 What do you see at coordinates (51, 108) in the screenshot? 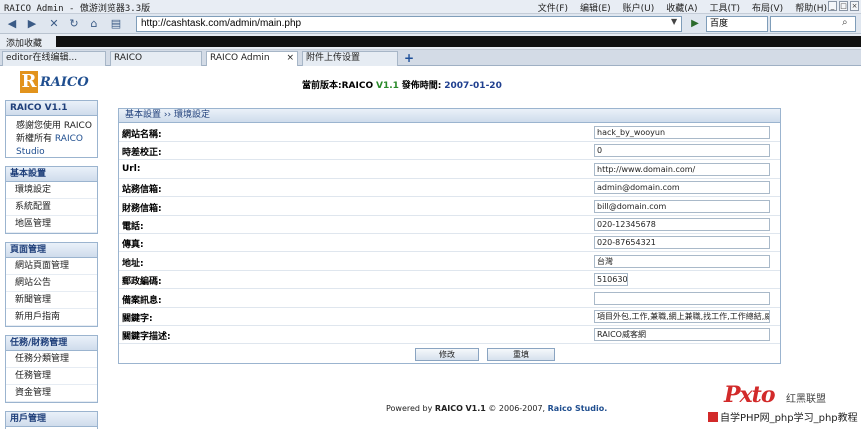
I see `sidebar-intro-title: RAICO V1.1` at bounding box center [51, 108].